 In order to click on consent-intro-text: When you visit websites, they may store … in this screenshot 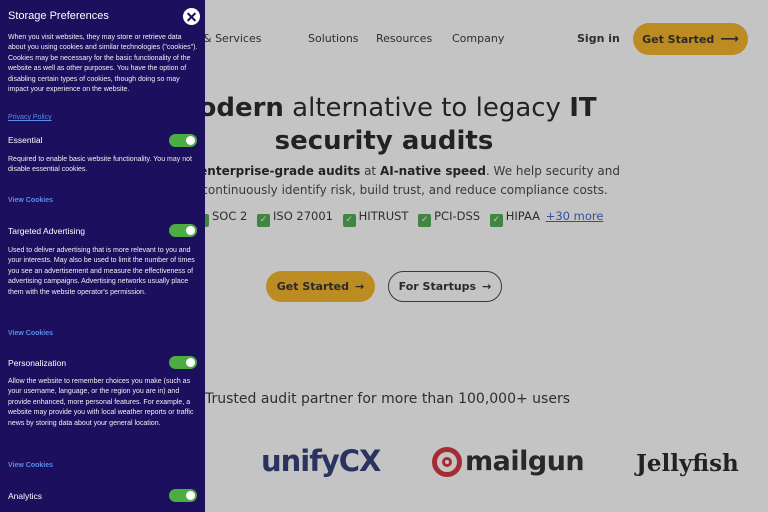, I will do `click(103, 64)`.